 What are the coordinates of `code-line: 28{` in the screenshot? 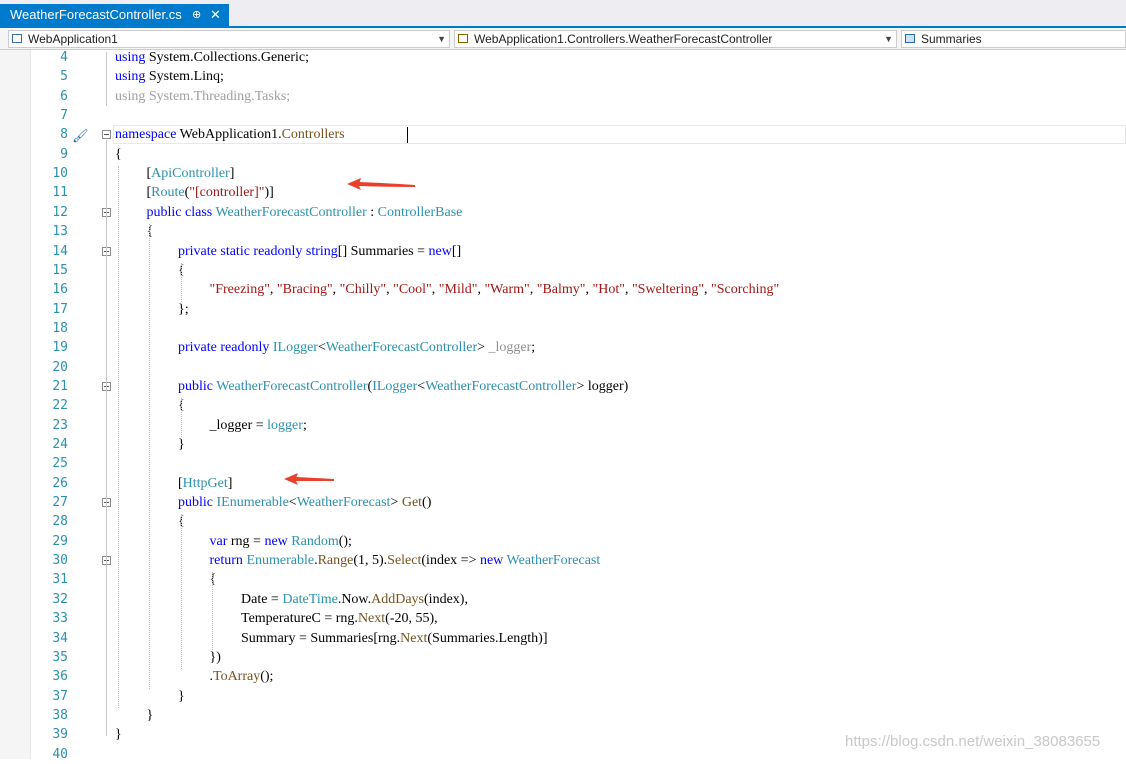 It's located at (563, 521).